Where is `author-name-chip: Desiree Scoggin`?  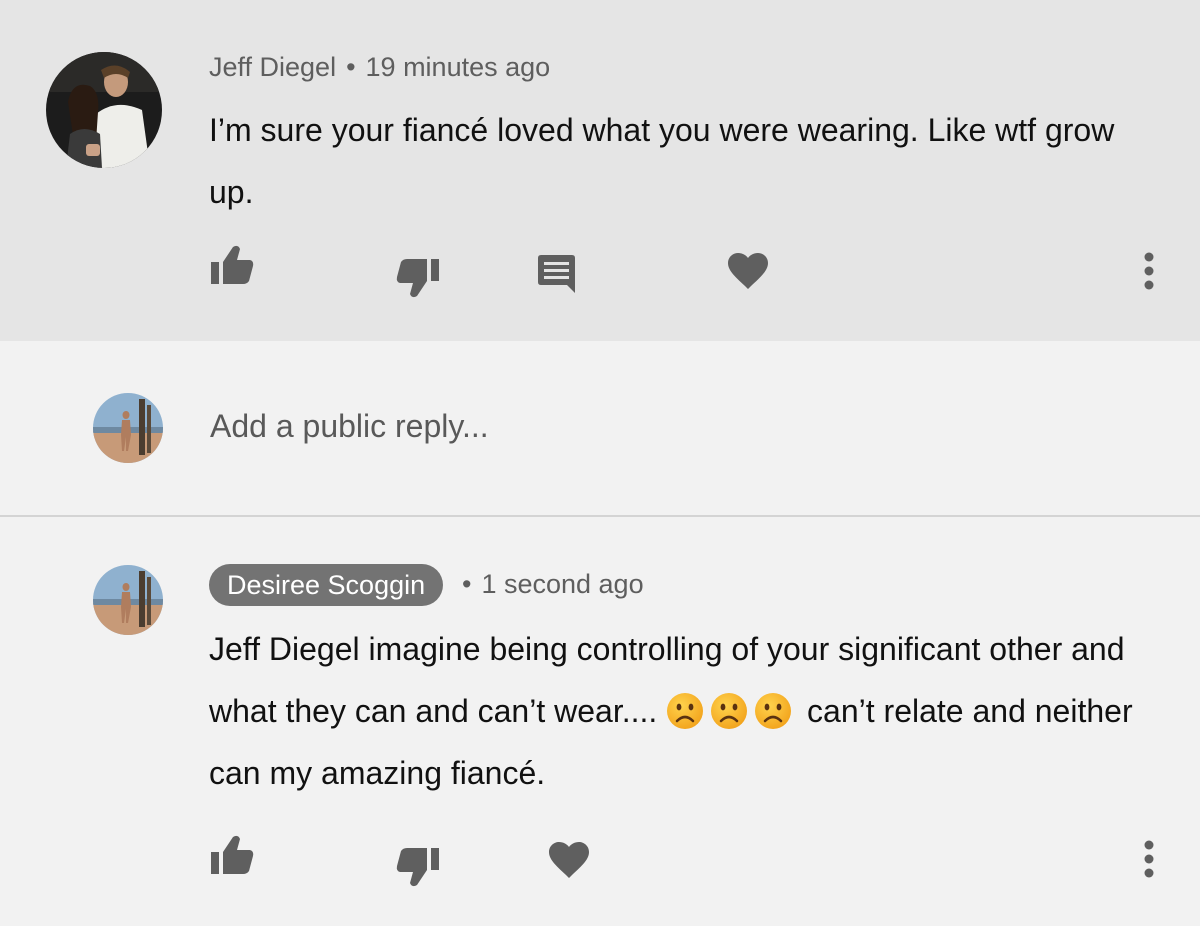 author-name-chip: Desiree Scoggin is located at coordinates (326, 585).